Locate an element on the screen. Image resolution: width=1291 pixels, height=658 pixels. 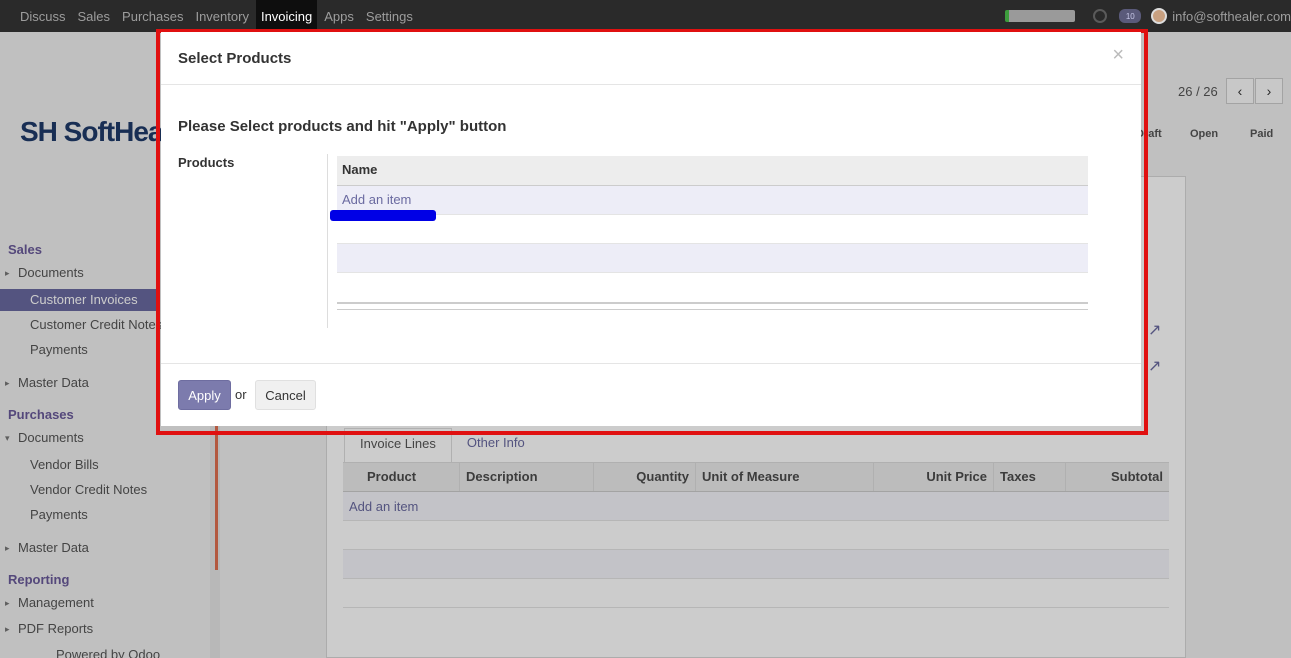
menu-invoicing: Invoicing is located at coordinates (286, 16).